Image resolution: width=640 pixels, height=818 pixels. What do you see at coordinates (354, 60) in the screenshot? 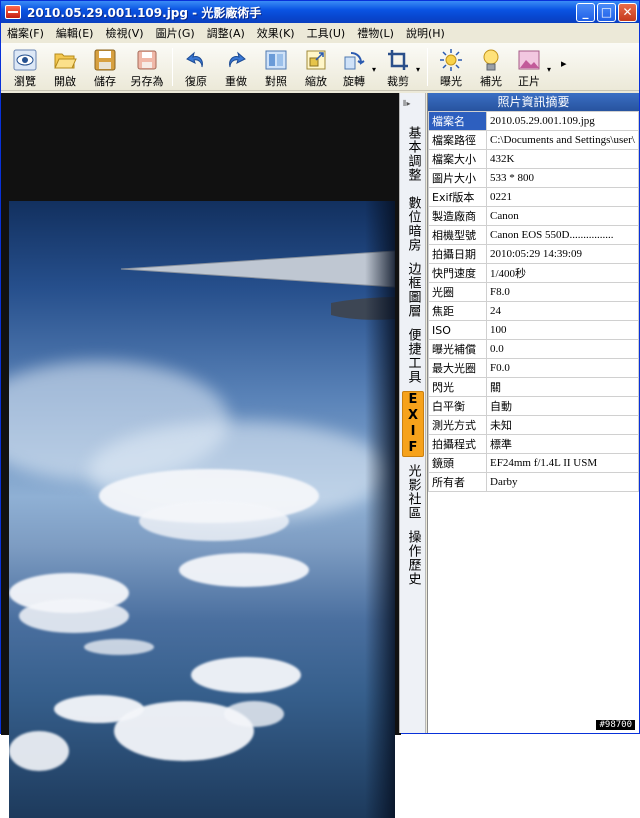
I see `rotate-icon` at bounding box center [354, 60].